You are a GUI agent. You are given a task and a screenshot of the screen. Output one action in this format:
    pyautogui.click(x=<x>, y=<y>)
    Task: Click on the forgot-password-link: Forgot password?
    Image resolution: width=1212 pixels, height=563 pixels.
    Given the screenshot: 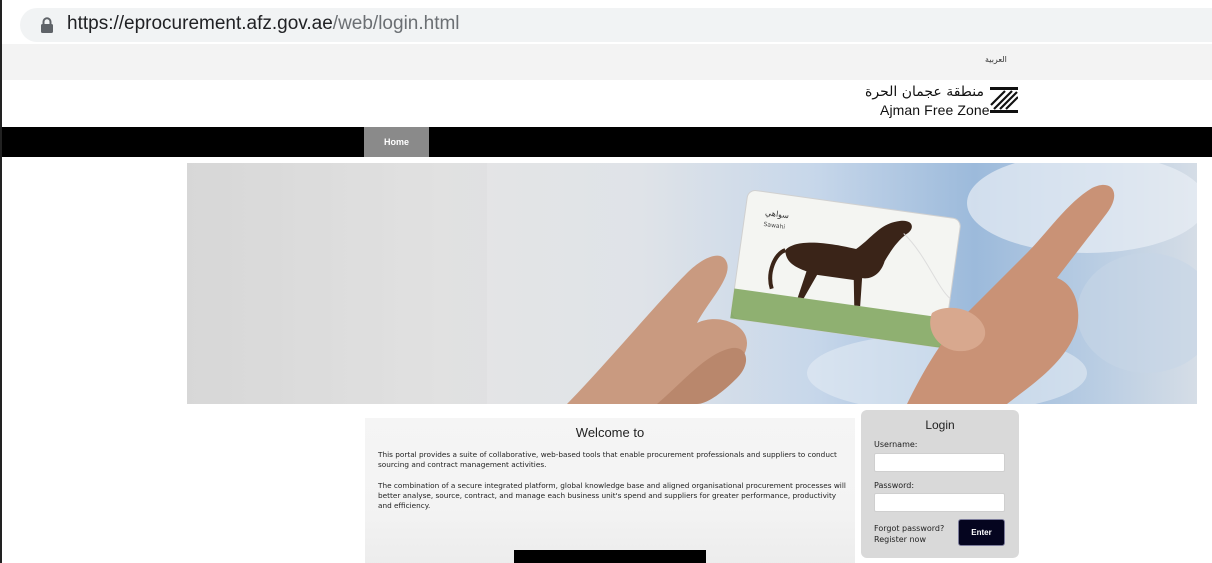 What is the action you would take?
    pyautogui.click(x=909, y=528)
    